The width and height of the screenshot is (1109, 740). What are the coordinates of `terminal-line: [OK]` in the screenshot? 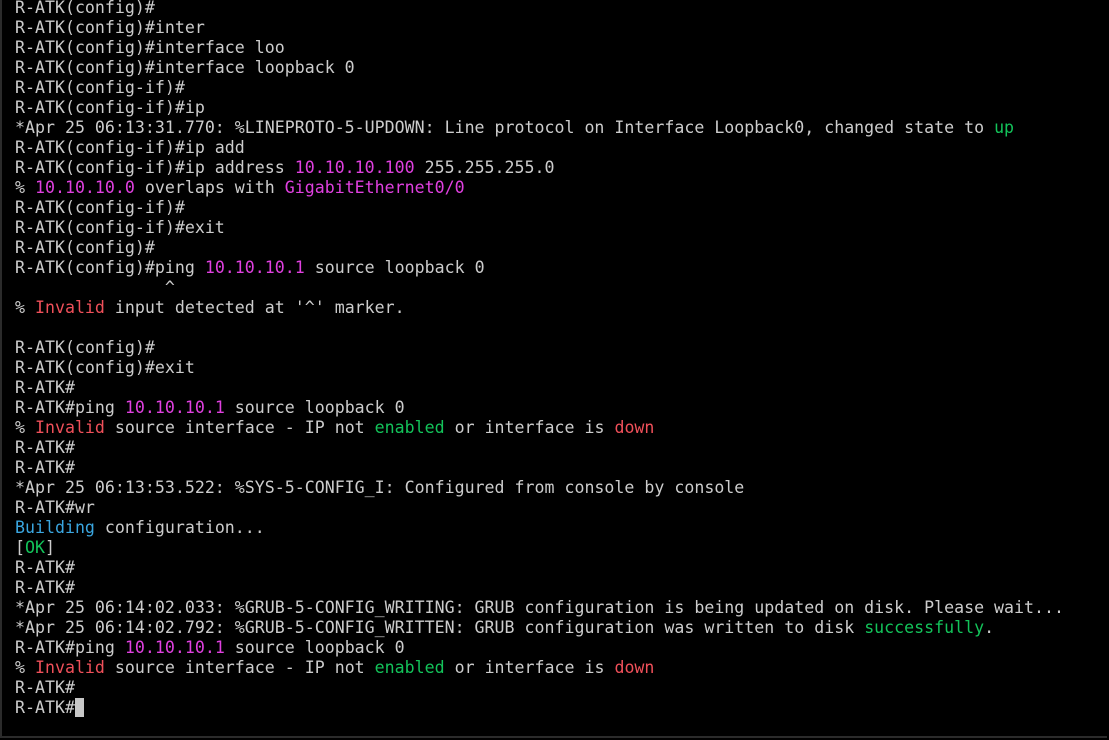 It's located at (539, 548).